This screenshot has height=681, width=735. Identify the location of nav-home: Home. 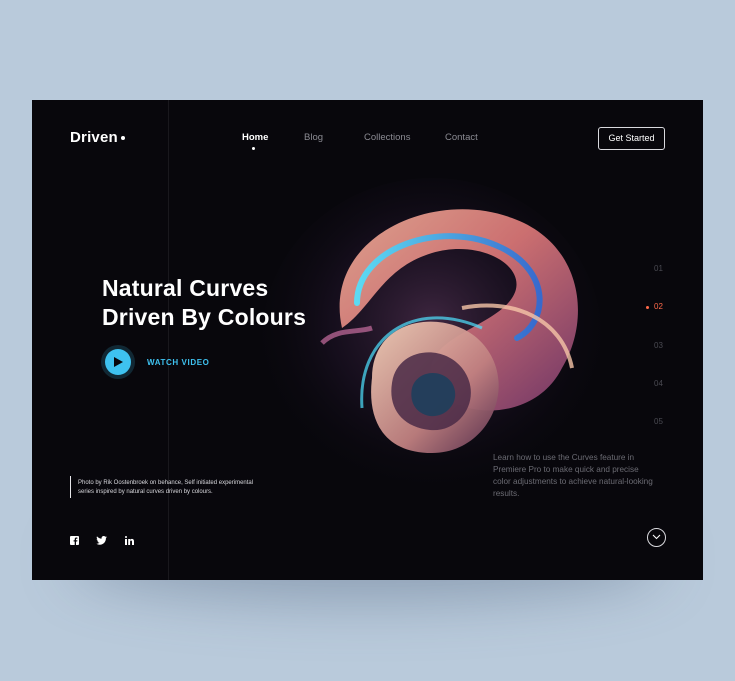
(255, 137).